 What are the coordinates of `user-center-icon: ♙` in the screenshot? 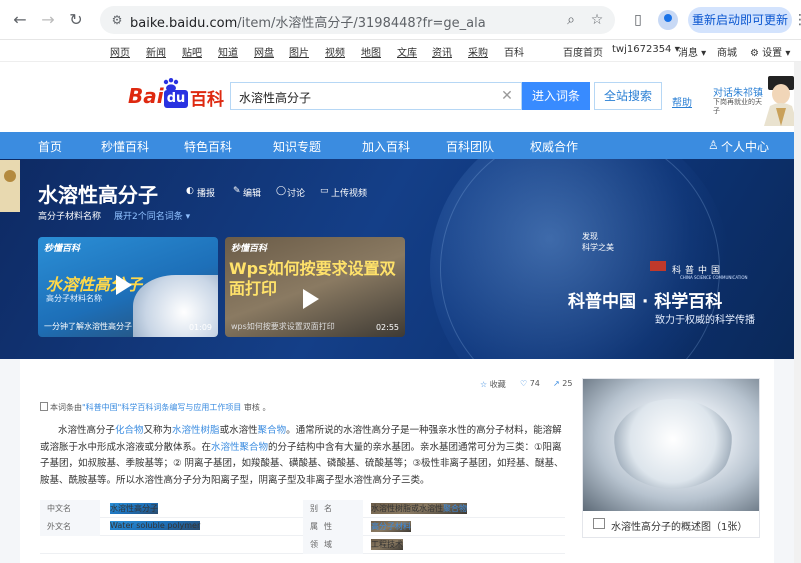 It's located at (713, 145).